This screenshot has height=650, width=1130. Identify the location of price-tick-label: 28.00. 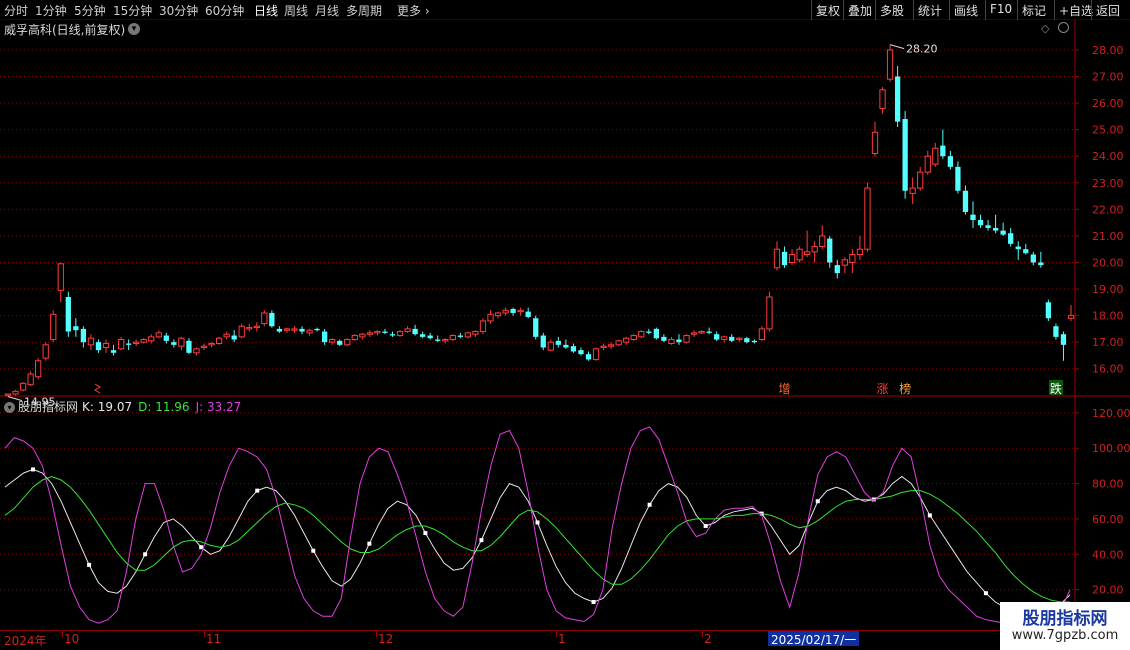
(1108, 50).